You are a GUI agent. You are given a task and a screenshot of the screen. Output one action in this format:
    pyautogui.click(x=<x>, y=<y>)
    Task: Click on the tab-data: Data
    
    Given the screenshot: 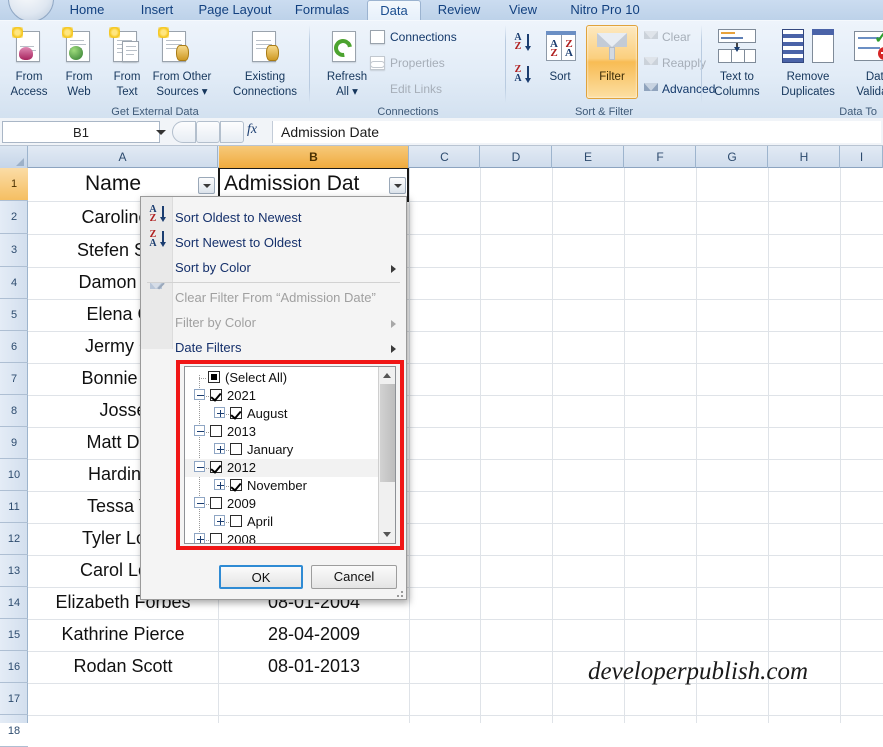 What is the action you would take?
    pyautogui.click(x=394, y=10)
    